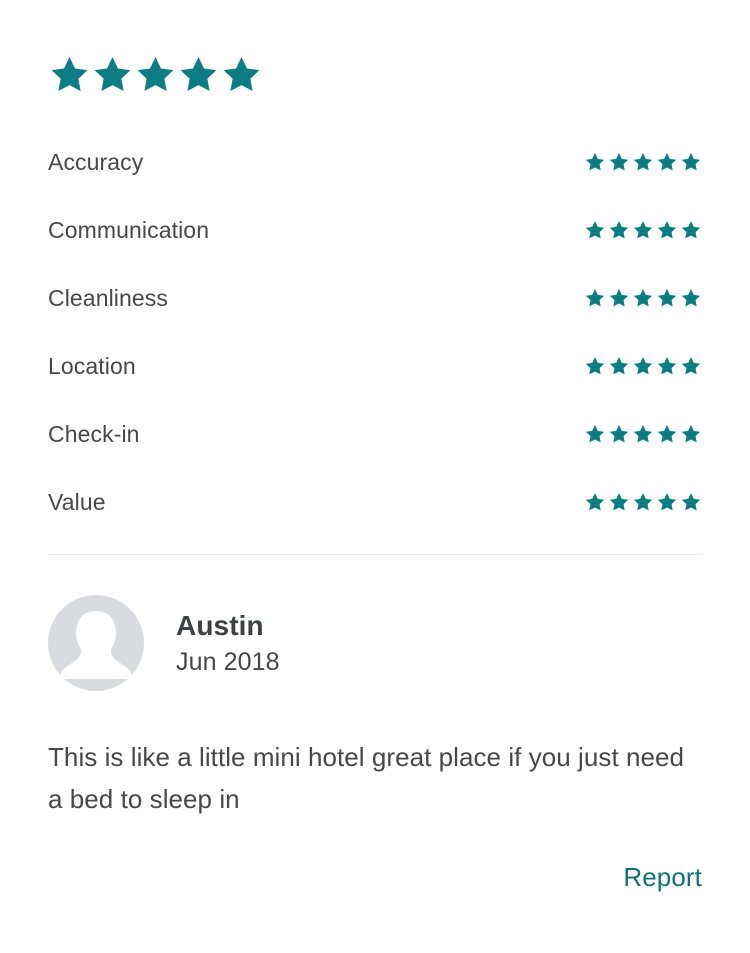 The height and width of the screenshot is (953, 750). I want to click on category-row: Check-in, so click(375, 434).